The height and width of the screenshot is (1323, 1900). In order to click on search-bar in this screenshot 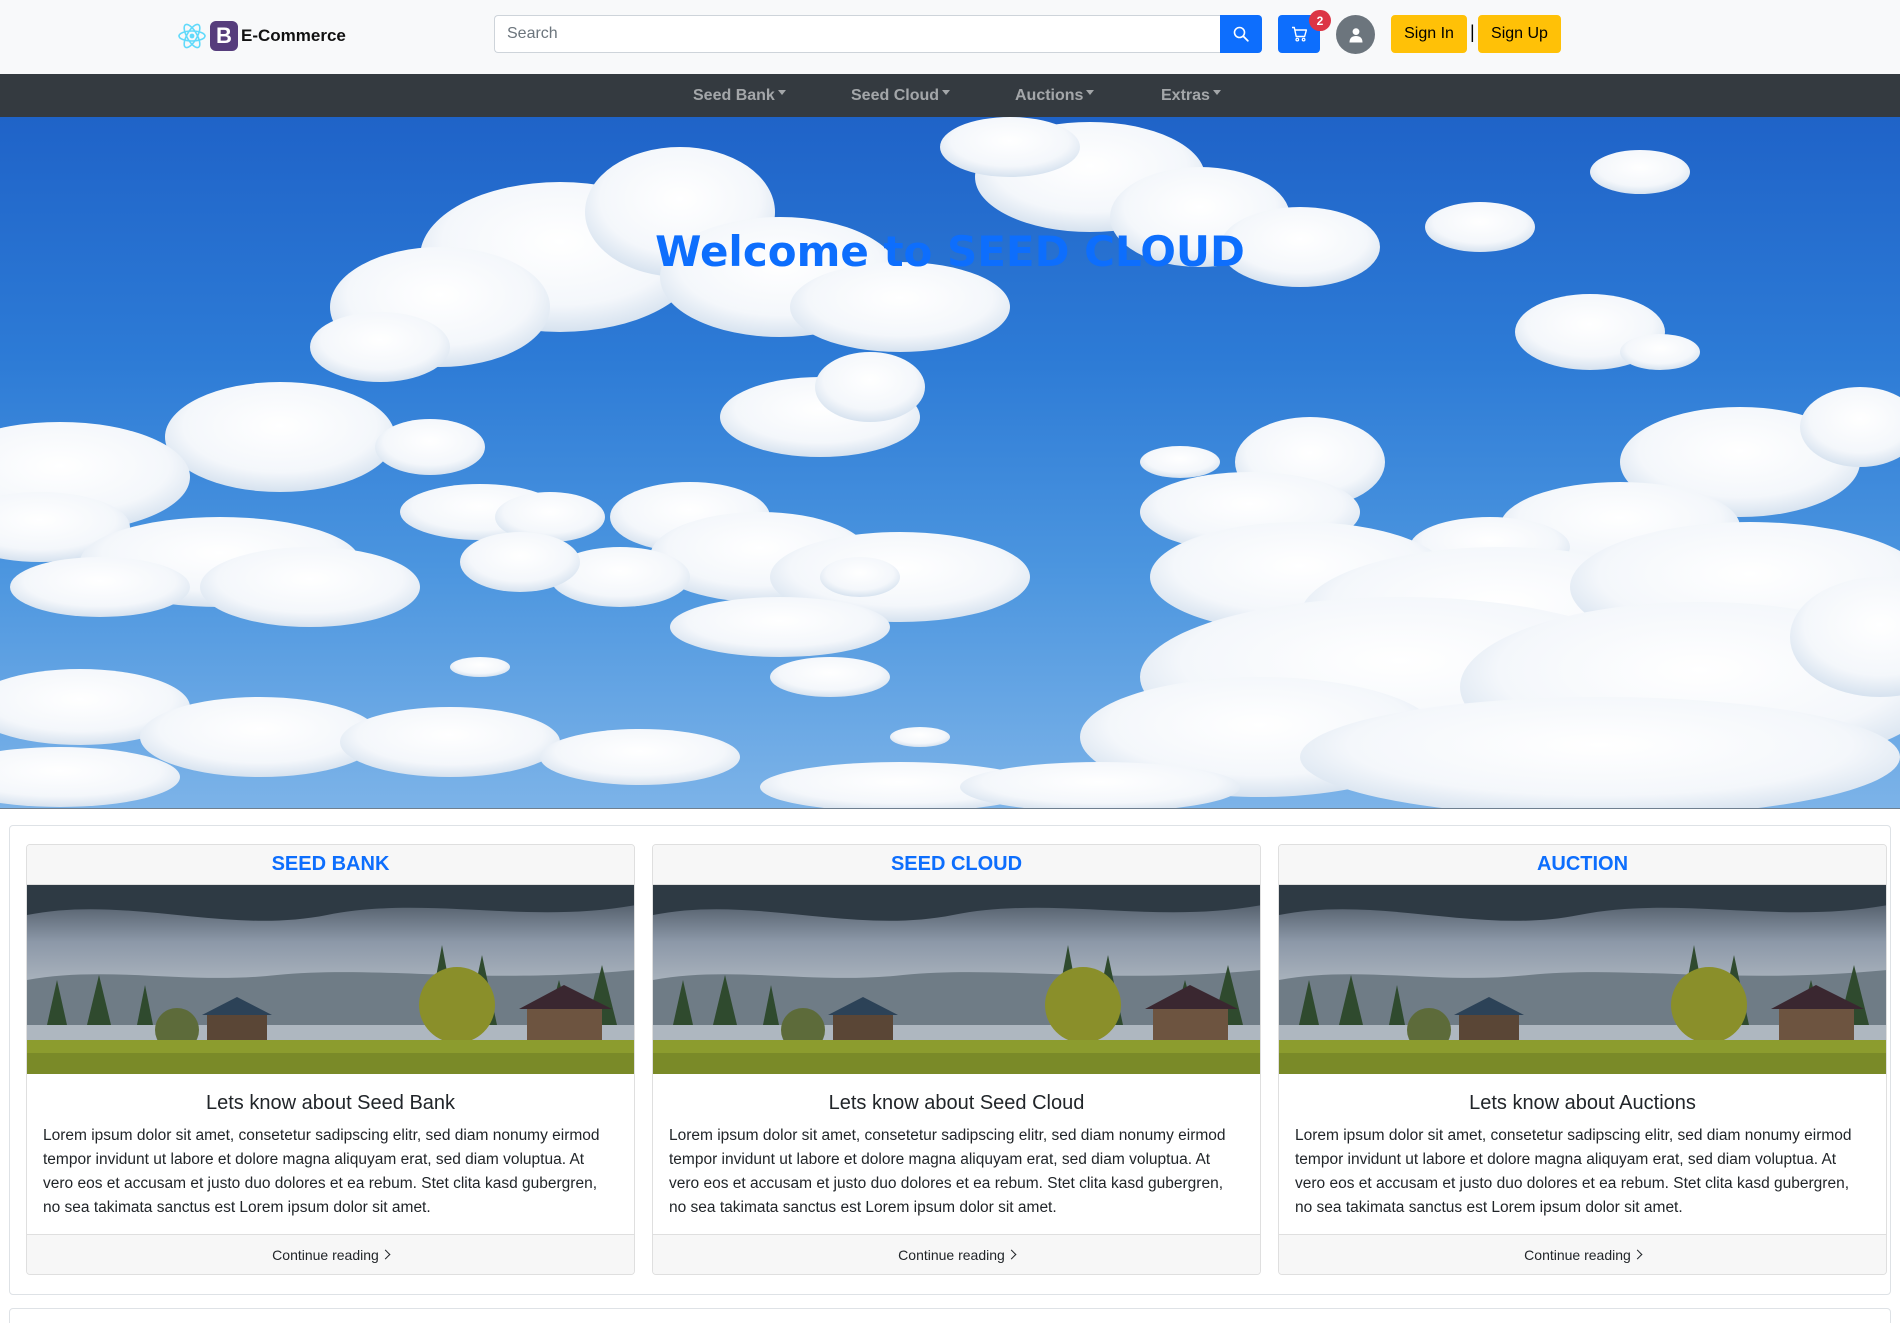, I will do `click(878, 34)`.